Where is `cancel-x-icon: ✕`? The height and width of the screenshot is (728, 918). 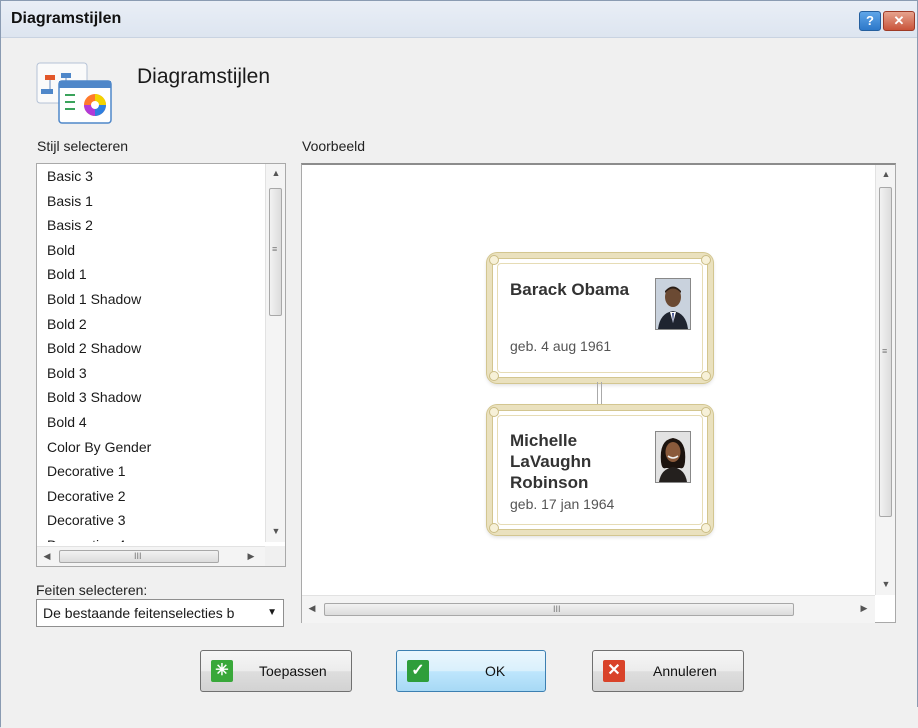 cancel-x-icon: ✕ is located at coordinates (614, 671).